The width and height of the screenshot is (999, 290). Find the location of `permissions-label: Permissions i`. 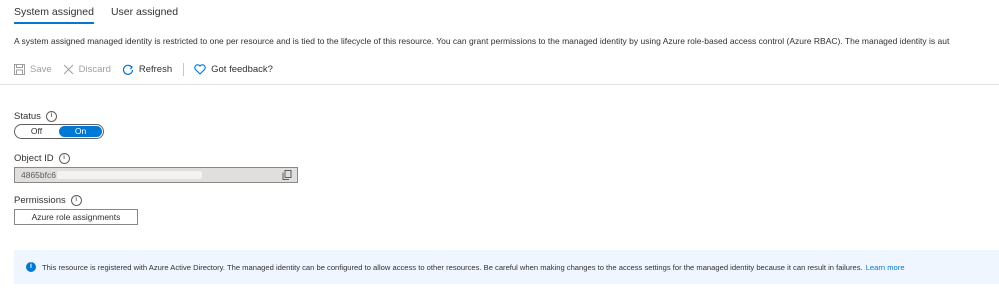

permissions-label: Permissions i is located at coordinates (48, 200).